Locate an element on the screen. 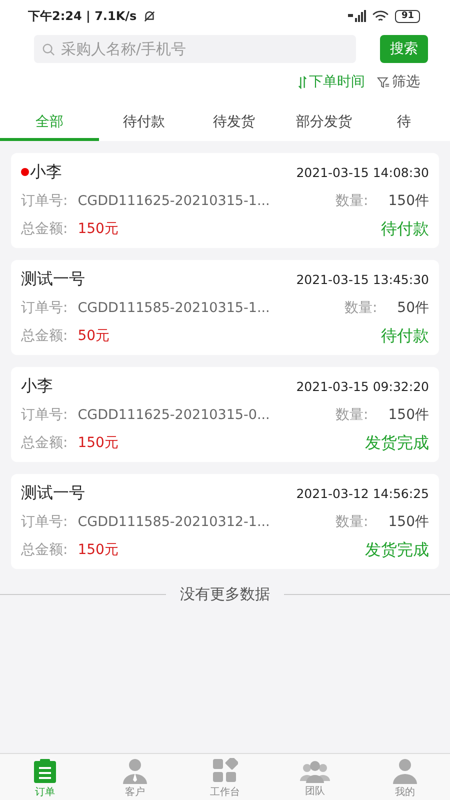  order-card: 小李 2021-03-15 14:08:30 订单号: CGDD111625-20210315-1... 数量: 150件 总金额: 150元 待付款 is located at coordinates (225, 200).